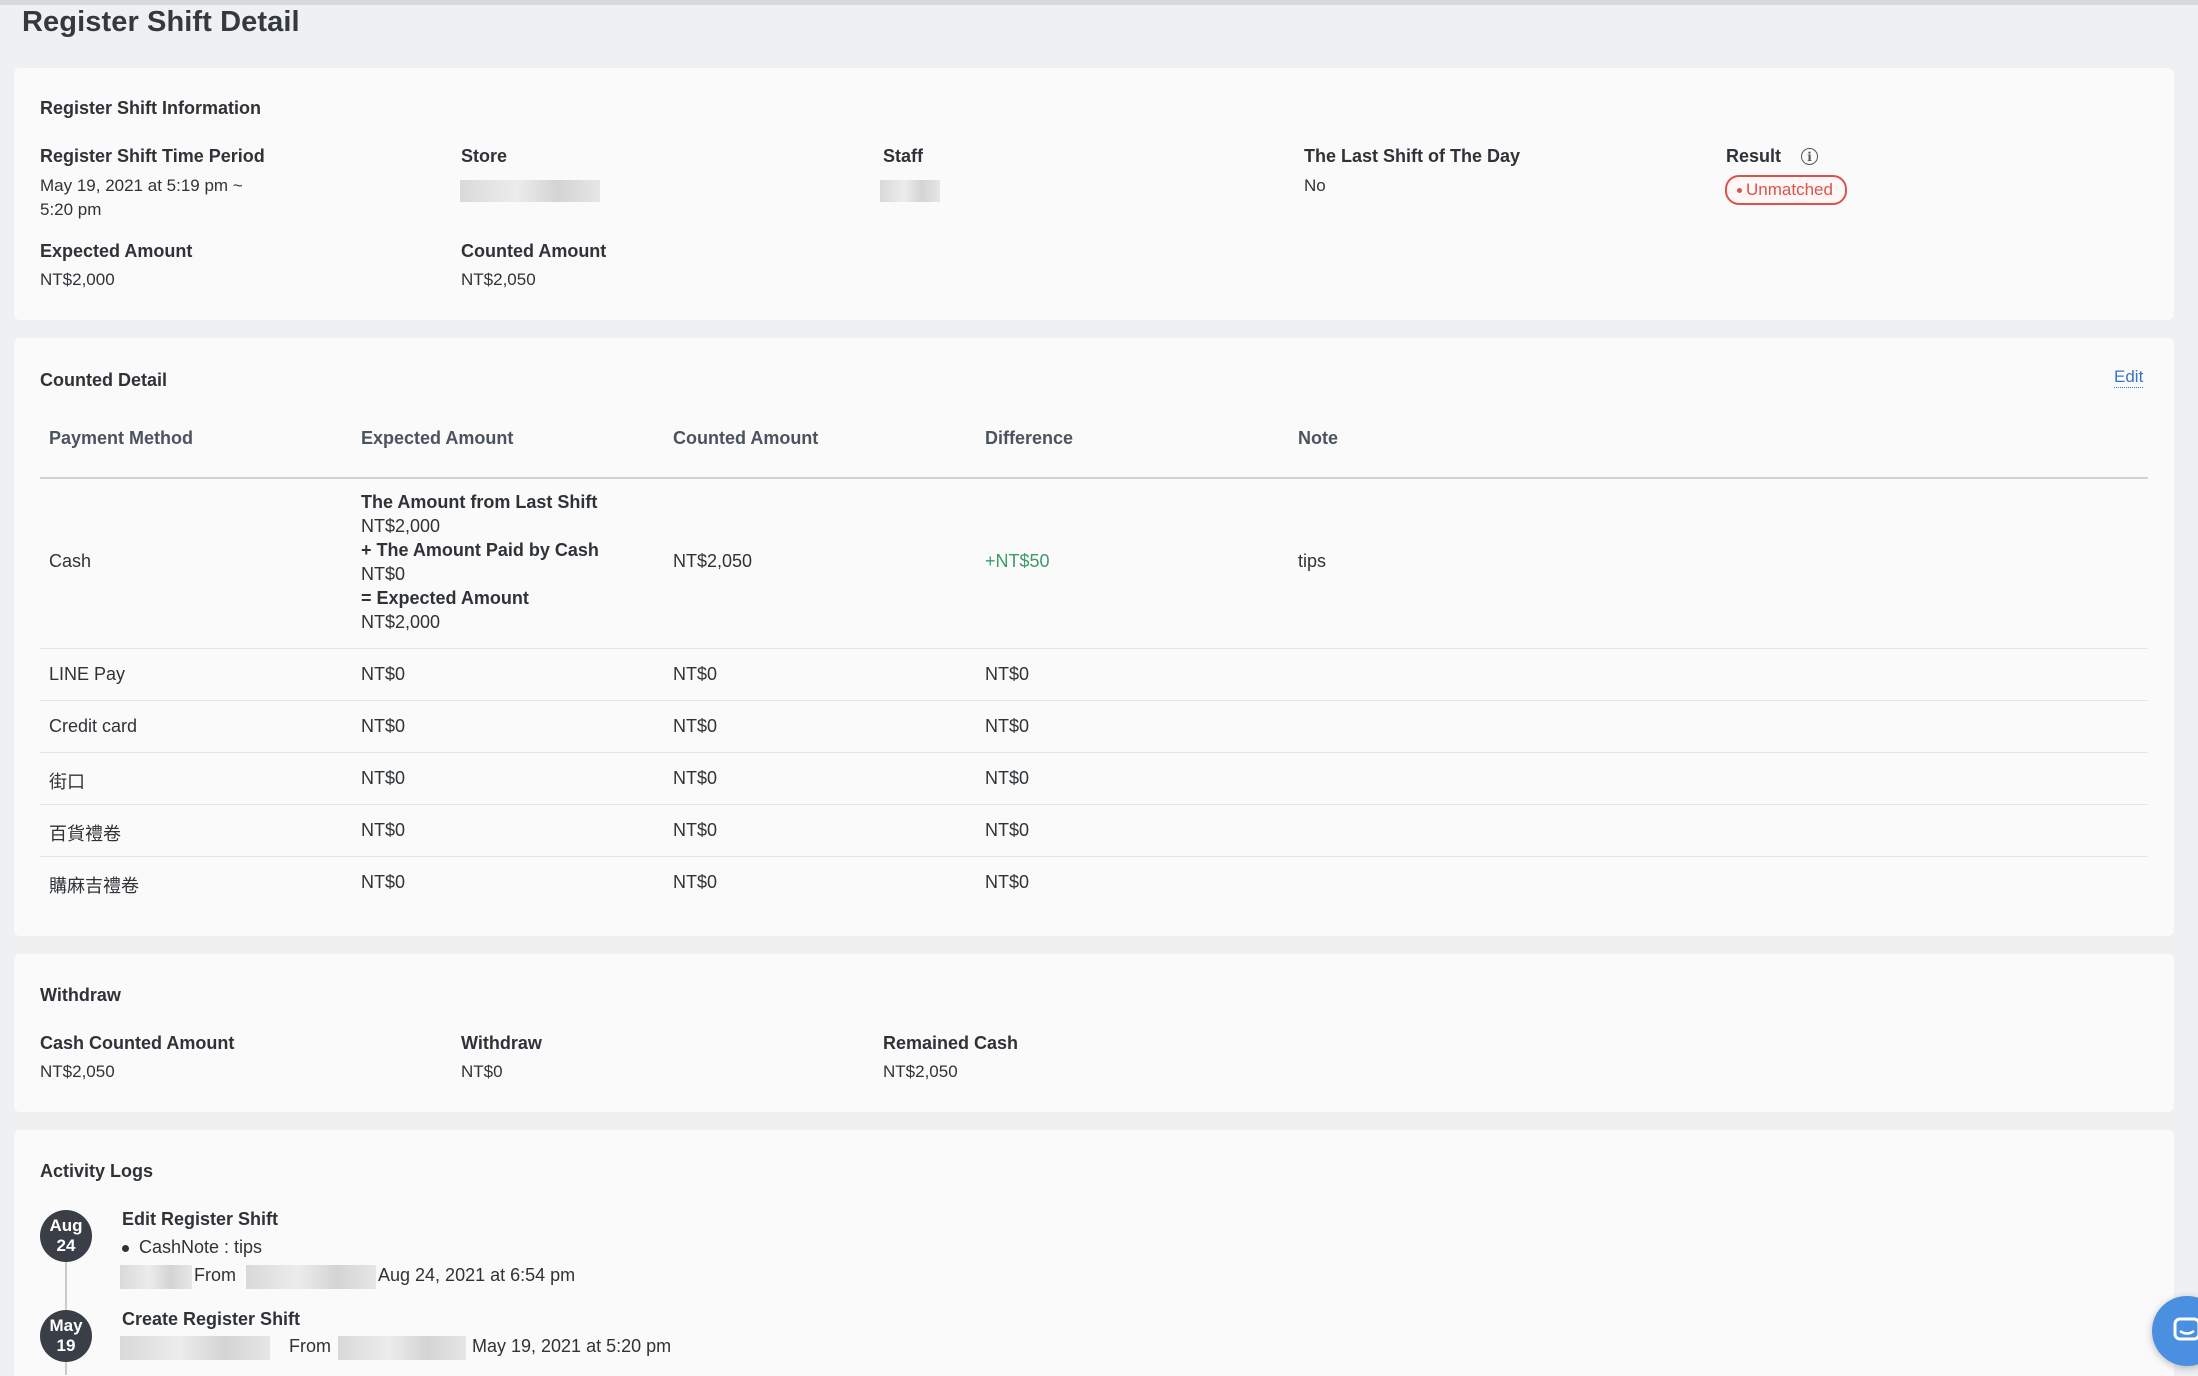 This screenshot has height=1376, width=2198. What do you see at coordinates (1094, 478) in the screenshot?
I see `table-header-divider` at bounding box center [1094, 478].